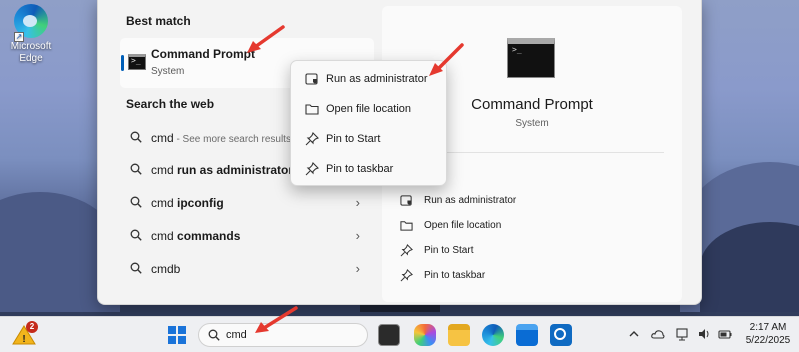 The image size is (799, 352). Describe the element at coordinates (704, 334) in the screenshot. I see `volume-icon` at that location.